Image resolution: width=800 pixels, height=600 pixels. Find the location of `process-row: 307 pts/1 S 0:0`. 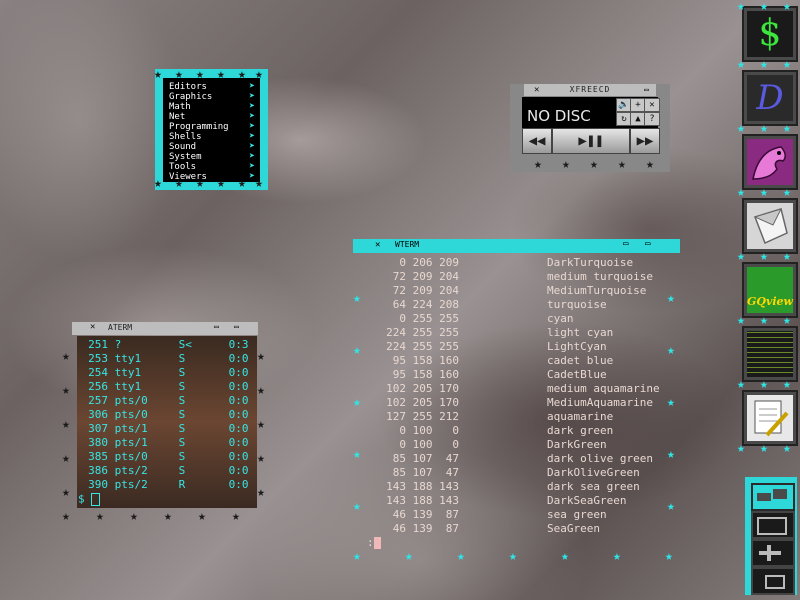

process-row: 307 pts/1 S 0:0 is located at coordinates (163, 428).